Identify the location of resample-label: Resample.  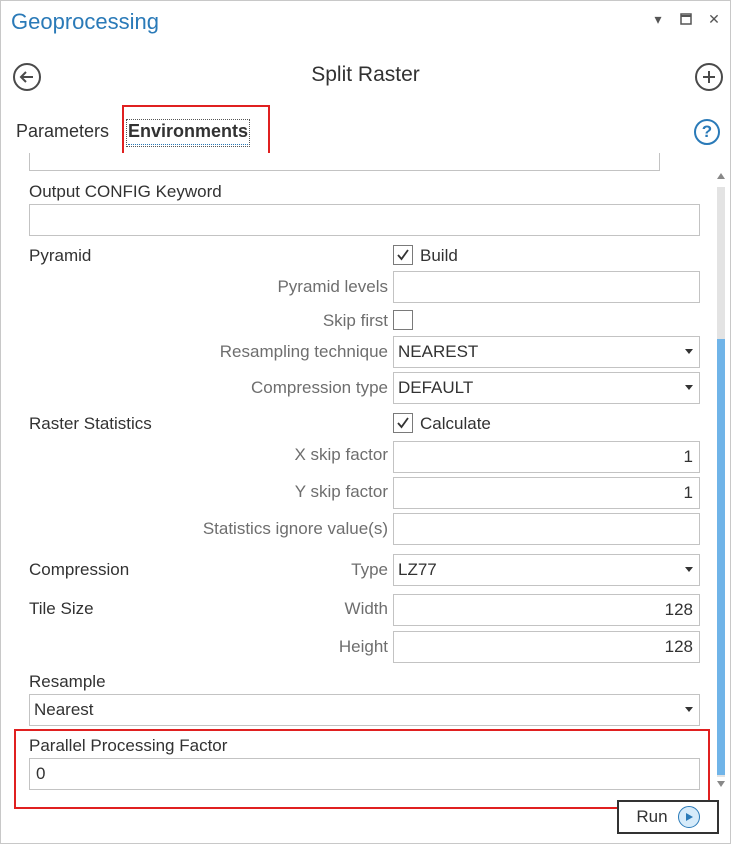
(67, 681).